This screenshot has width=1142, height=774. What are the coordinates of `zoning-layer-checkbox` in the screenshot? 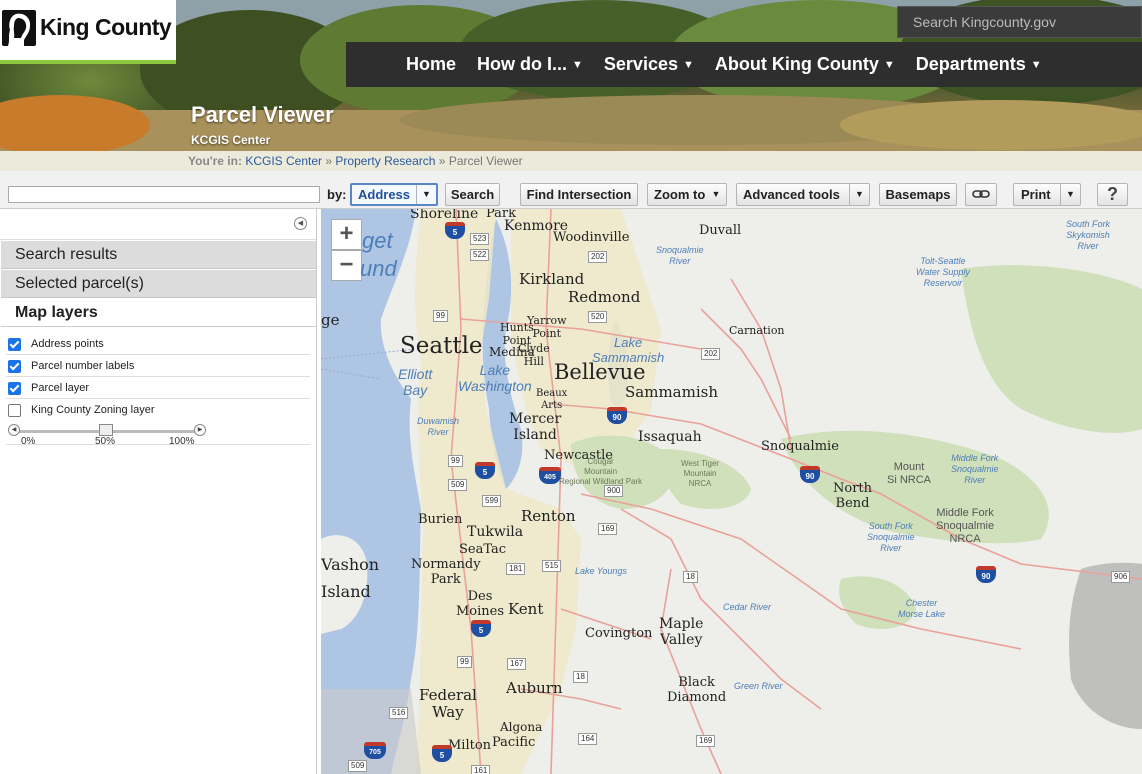 It's located at (14, 410).